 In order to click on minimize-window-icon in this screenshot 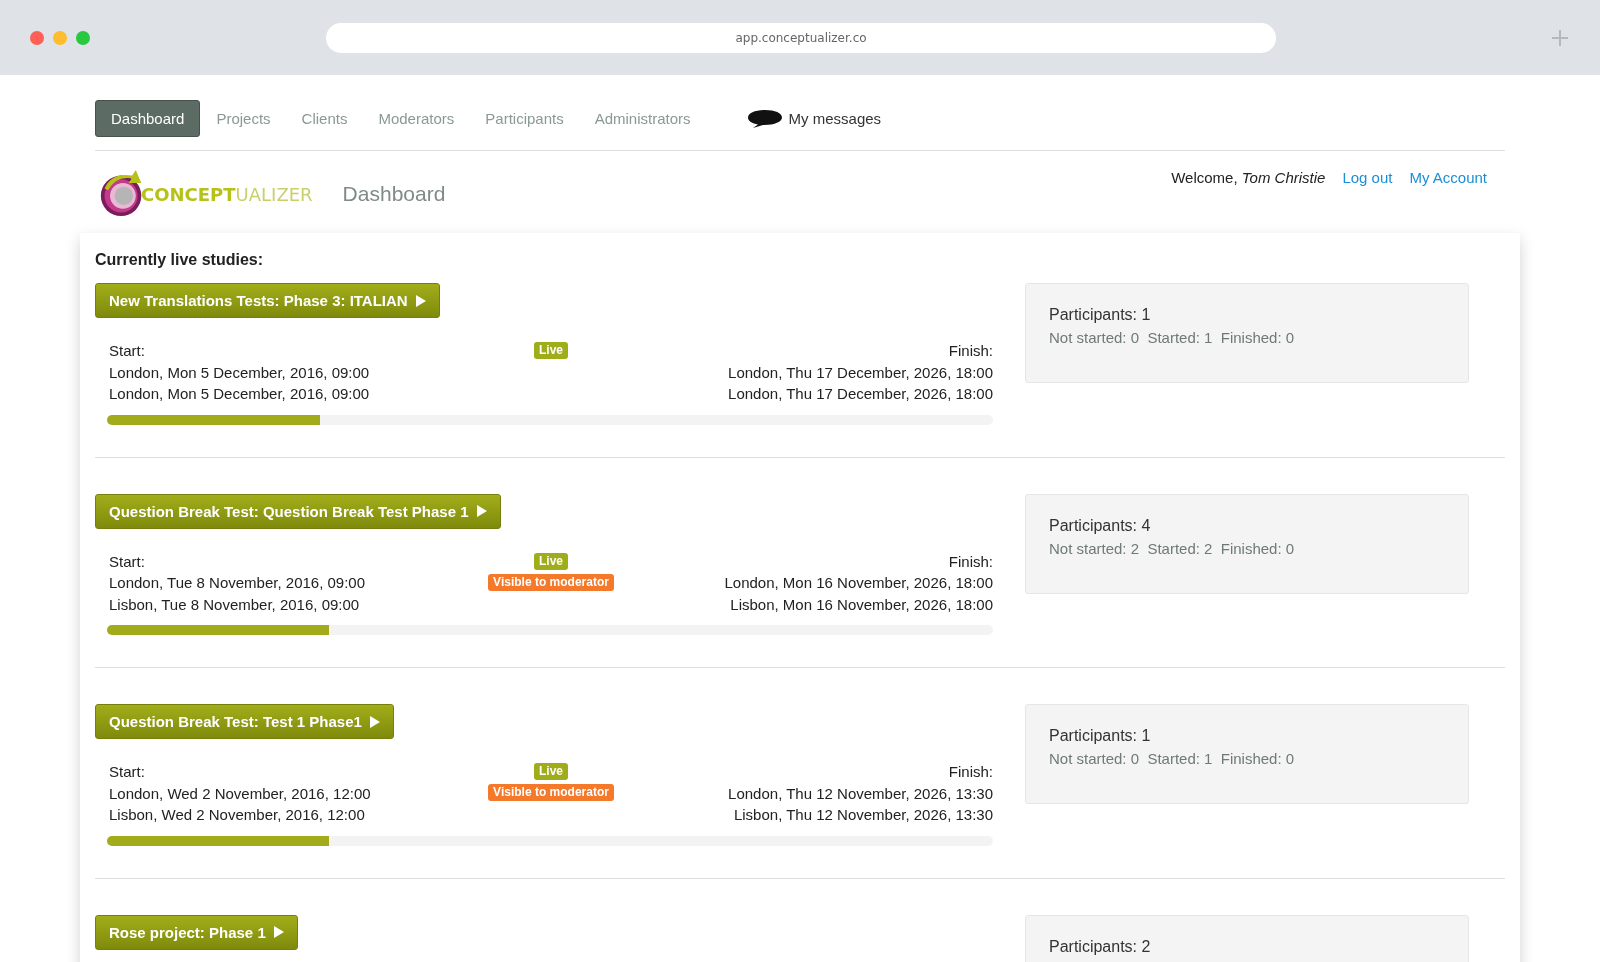, I will do `click(60, 37)`.